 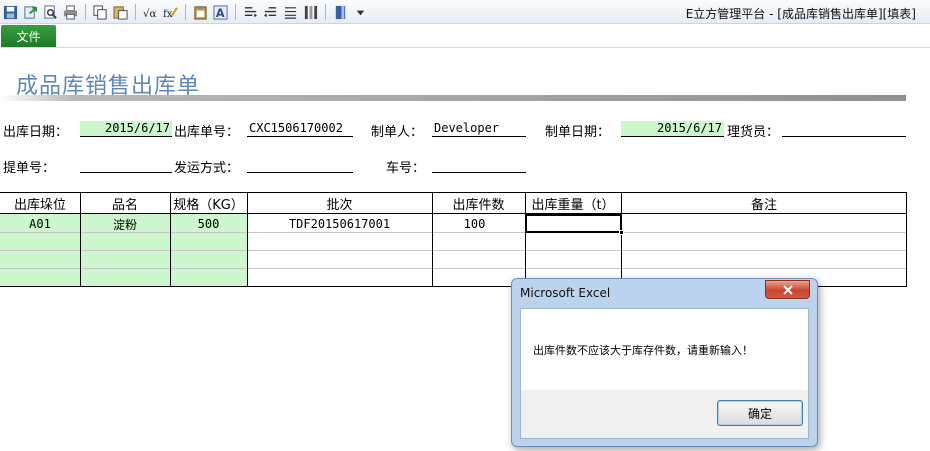 What do you see at coordinates (340, 12) in the screenshot?
I see `bookmark-icon` at bounding box center [340, 12].